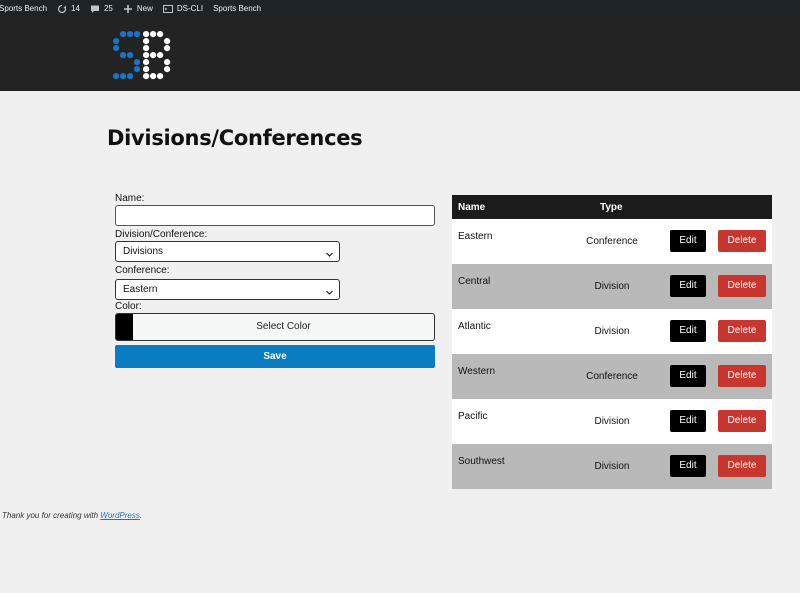 The image size is (800, 593). What do you see at coordinates (143, 57) in the screenshot?
I see `sports-bench-logo-icon` at bounding box center [143, 57].